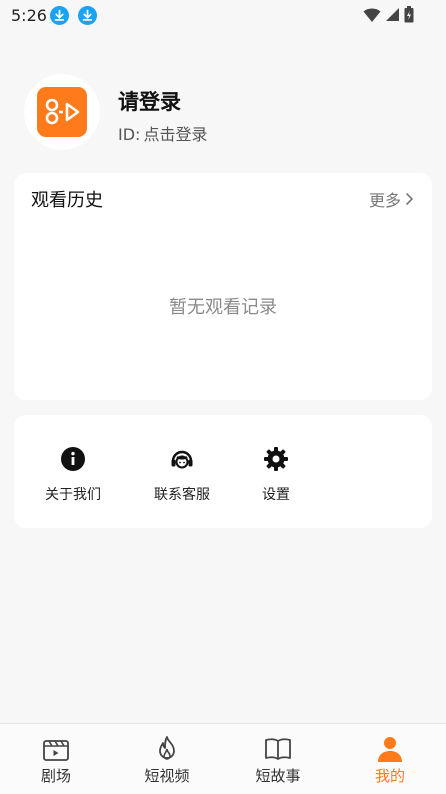 The height and width of the screenshot is (794, 446). Describe the element at coordinates (182, 495) in the screenshot. I see `menu-label: 联系客服` at that location.